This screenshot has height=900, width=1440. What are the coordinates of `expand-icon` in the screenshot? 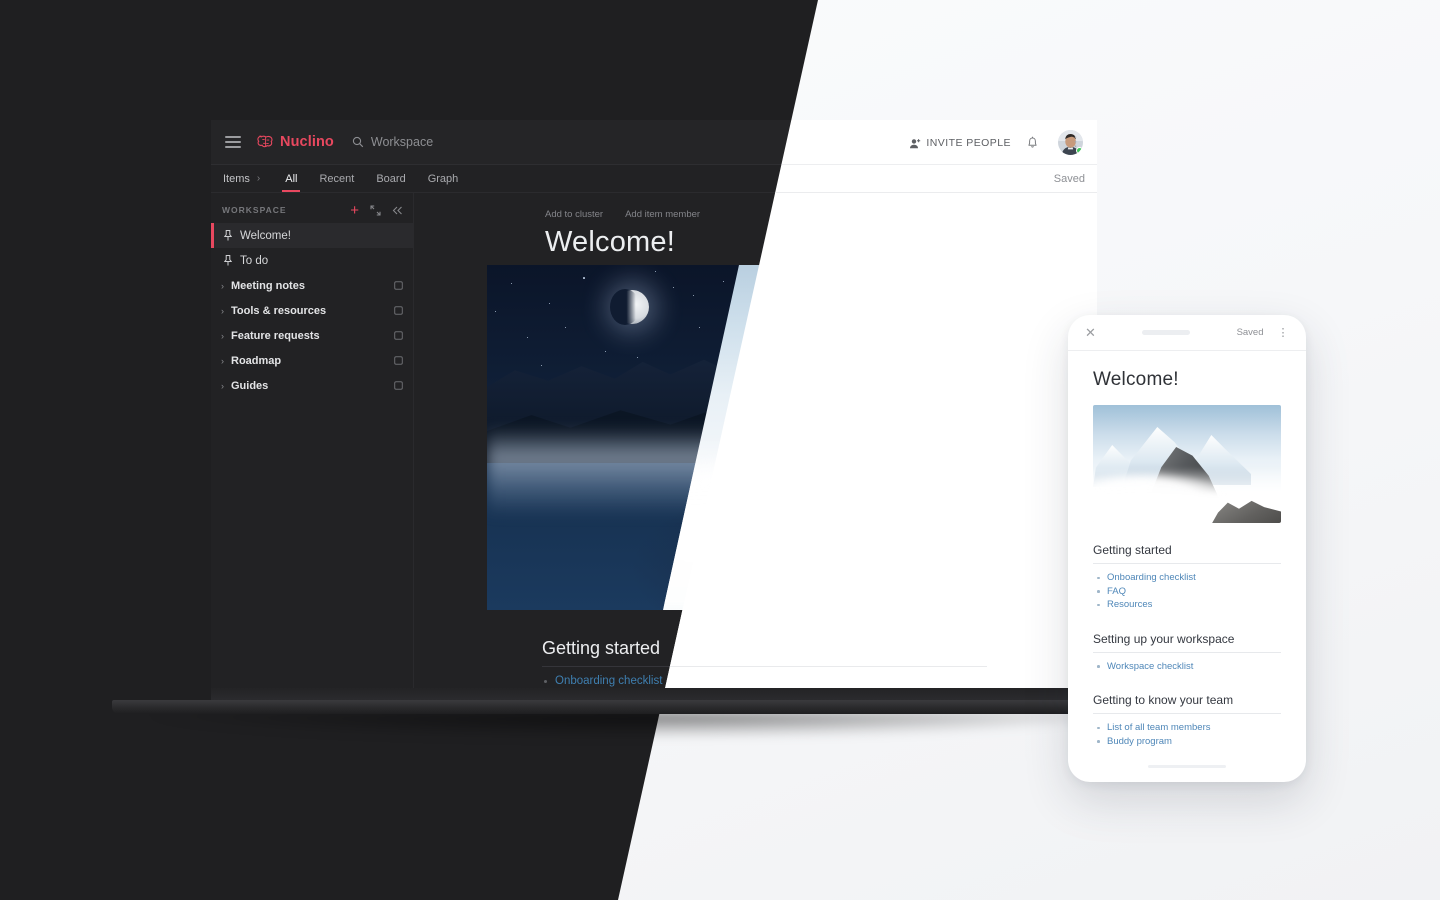 It's located at (375, 210).